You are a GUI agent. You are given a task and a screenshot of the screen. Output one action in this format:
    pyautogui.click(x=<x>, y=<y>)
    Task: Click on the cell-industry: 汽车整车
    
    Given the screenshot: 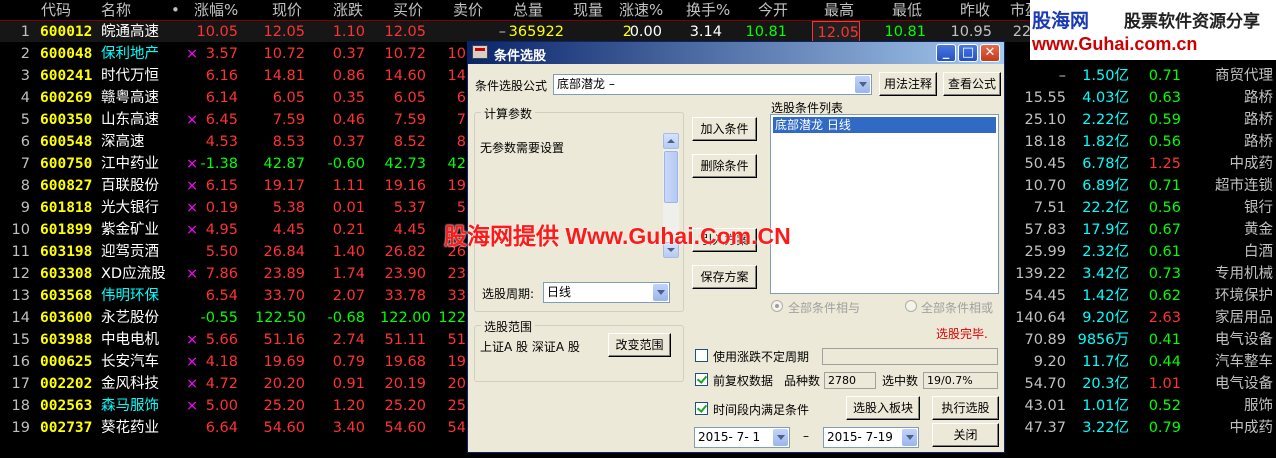 What is the action you would take?
    pyautogui.click(x=1244, y=362)
    